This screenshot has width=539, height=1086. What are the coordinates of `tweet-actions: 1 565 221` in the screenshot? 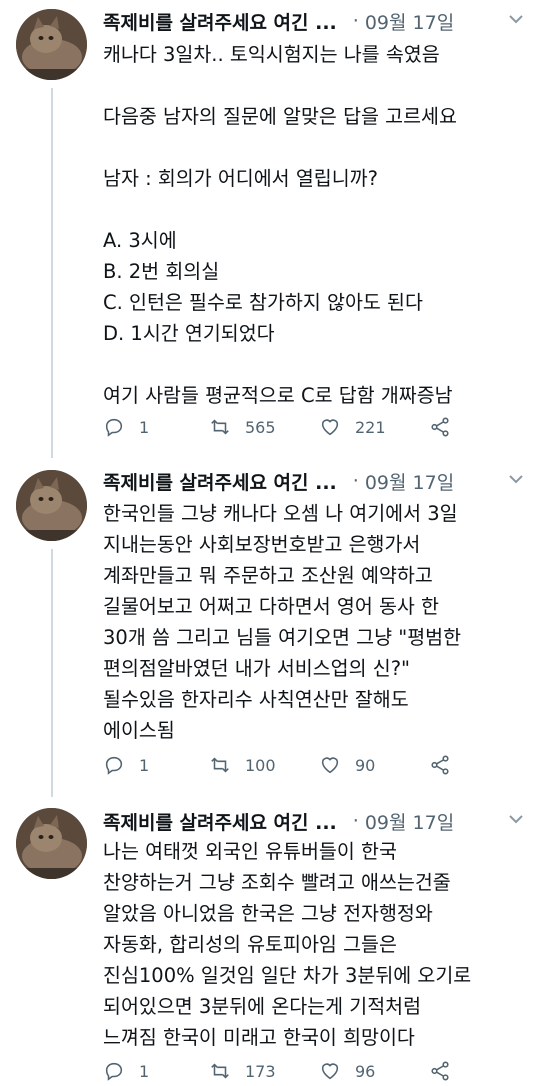 It's located at (308, 427).